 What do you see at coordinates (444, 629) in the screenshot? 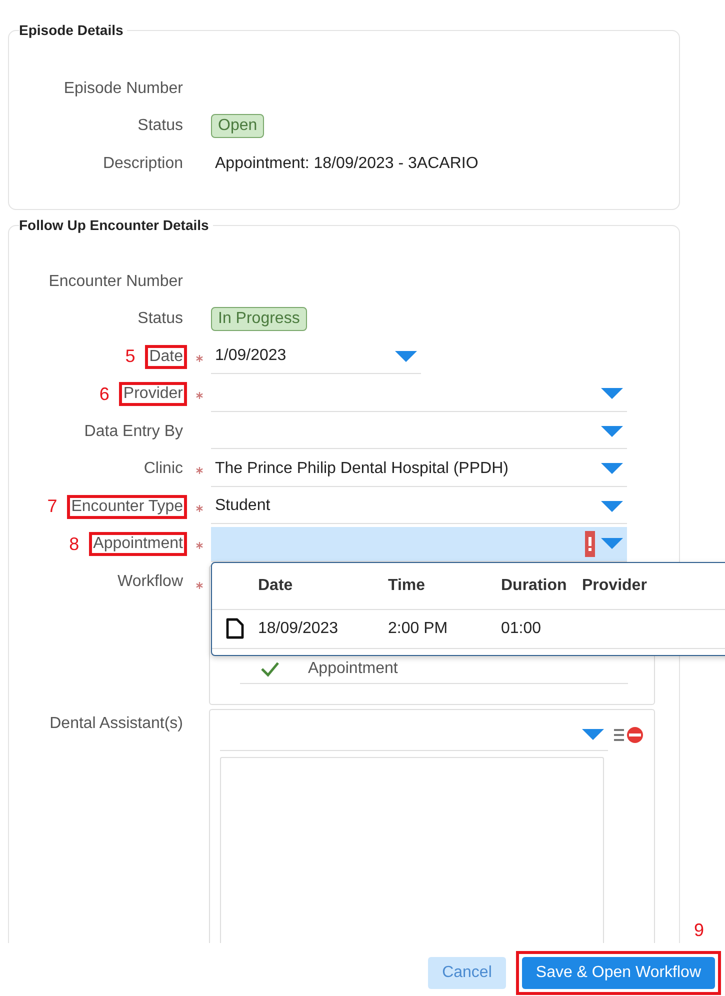
I see `list-cell: 2:00 PM` at bounding box center [444, 629].